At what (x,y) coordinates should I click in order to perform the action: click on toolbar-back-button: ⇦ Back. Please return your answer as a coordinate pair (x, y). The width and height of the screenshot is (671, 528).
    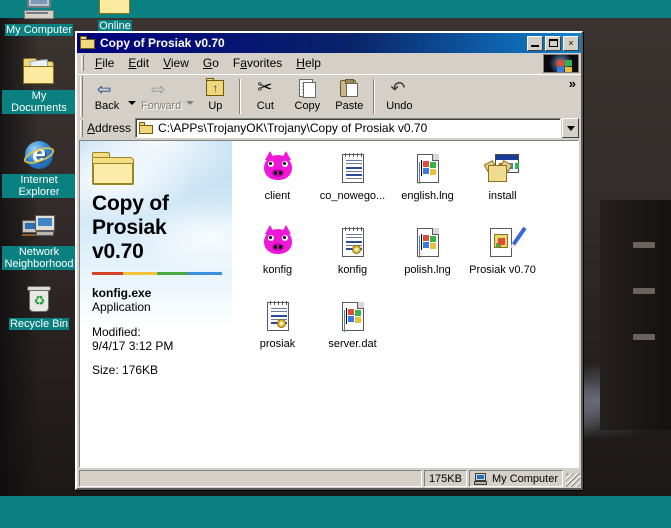
    Looking at the image, I should click on (107, 96).